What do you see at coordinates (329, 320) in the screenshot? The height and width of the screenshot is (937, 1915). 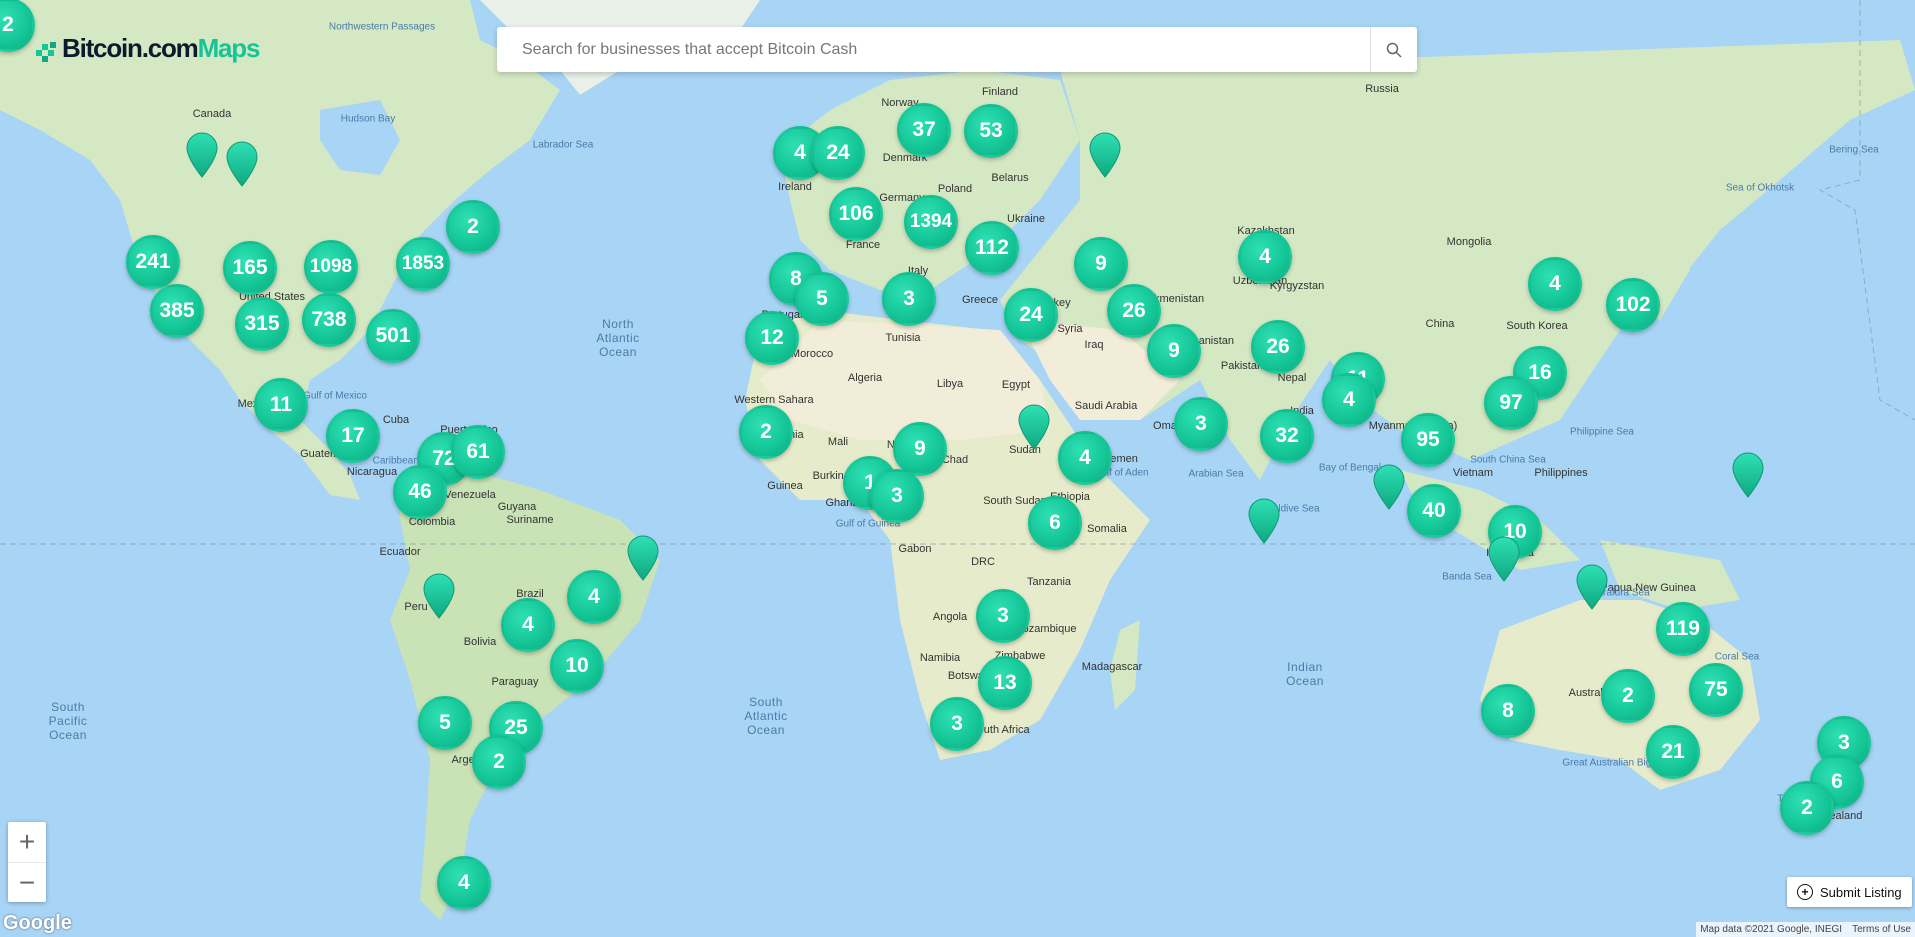 I see `cluster-marker: 738` at bounding box center [329, 320].